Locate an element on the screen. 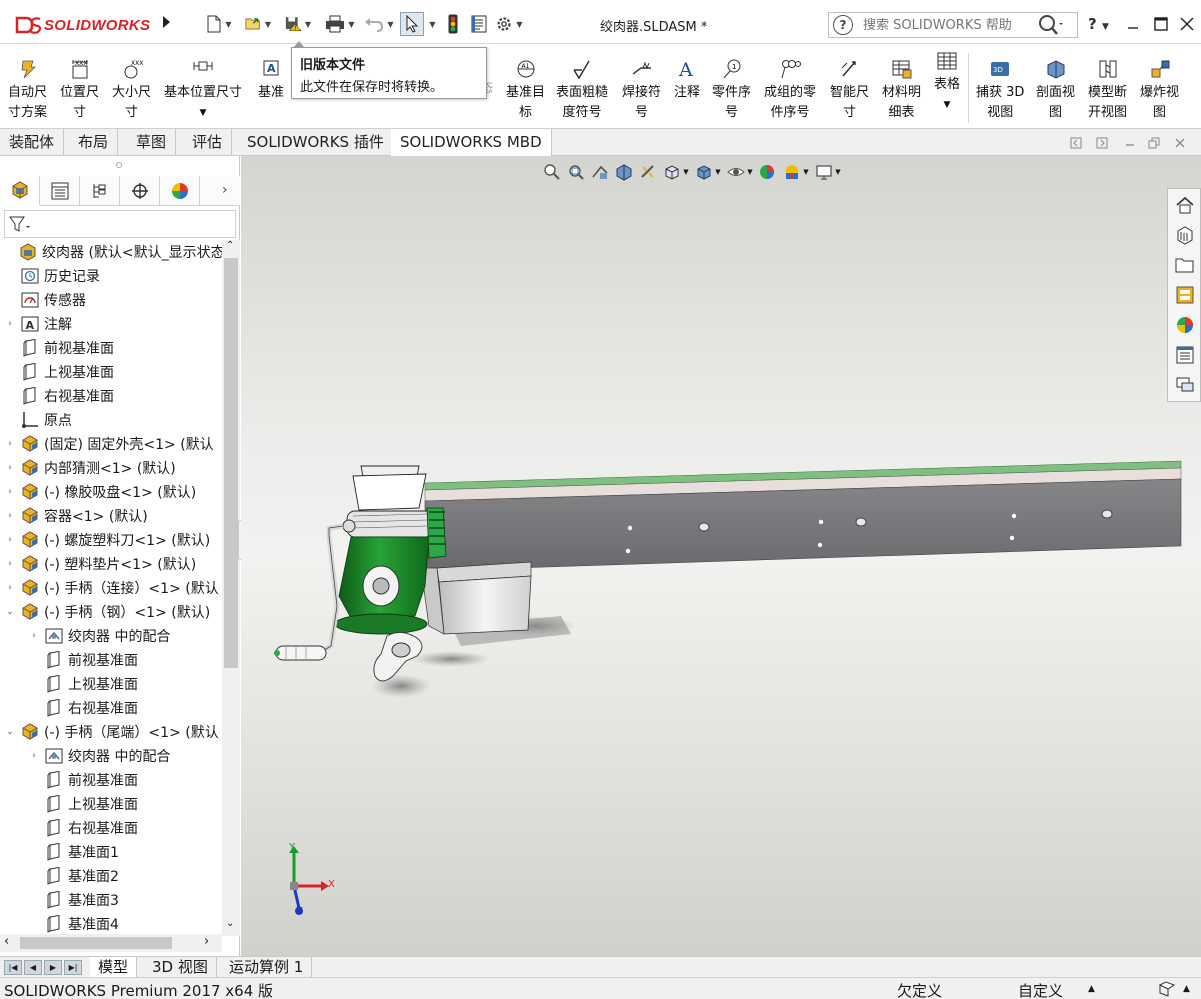 This screenshot has height=999, width=1201. auto-dimension-button: 自动尺 寸方案 is located at coordinates (27, 90).